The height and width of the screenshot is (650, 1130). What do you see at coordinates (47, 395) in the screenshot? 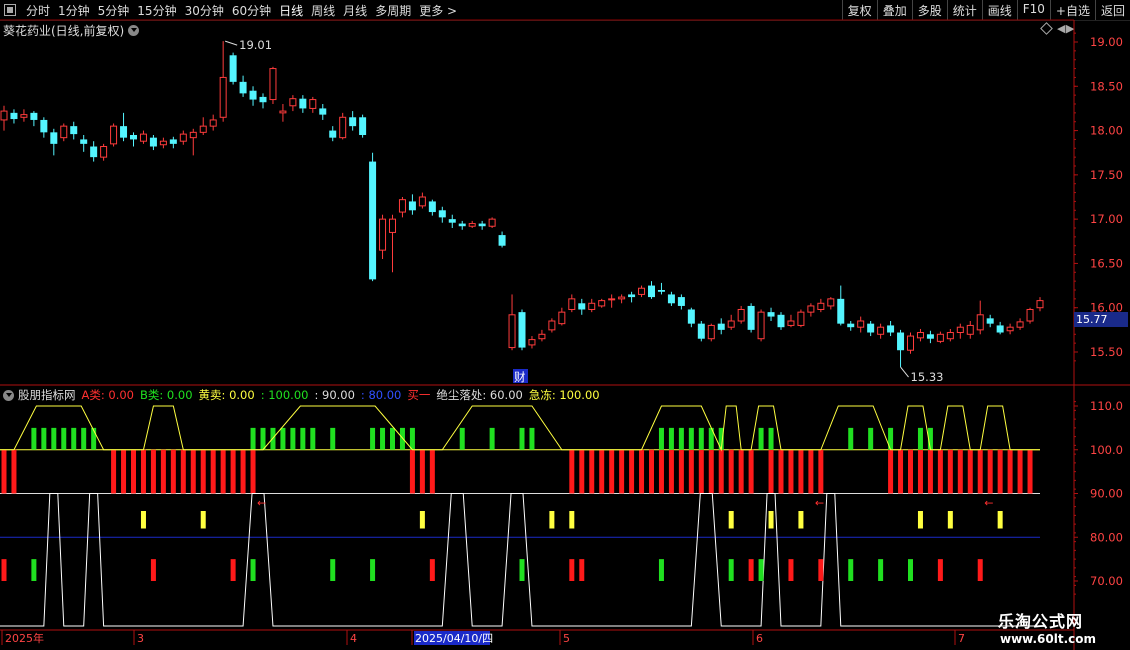
I see `indicator-name: 股朋指标网` at bounding box center [47, 395].